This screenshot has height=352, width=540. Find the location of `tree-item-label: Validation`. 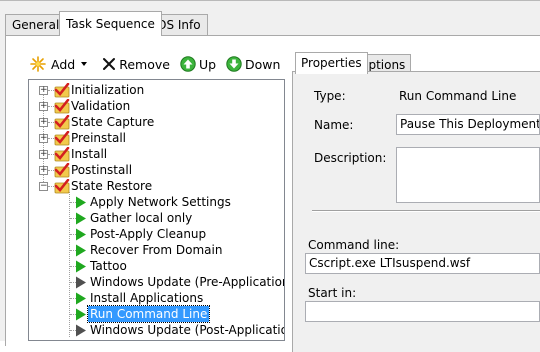

tree-item-label: Validation is located at coordinates (101, 106).